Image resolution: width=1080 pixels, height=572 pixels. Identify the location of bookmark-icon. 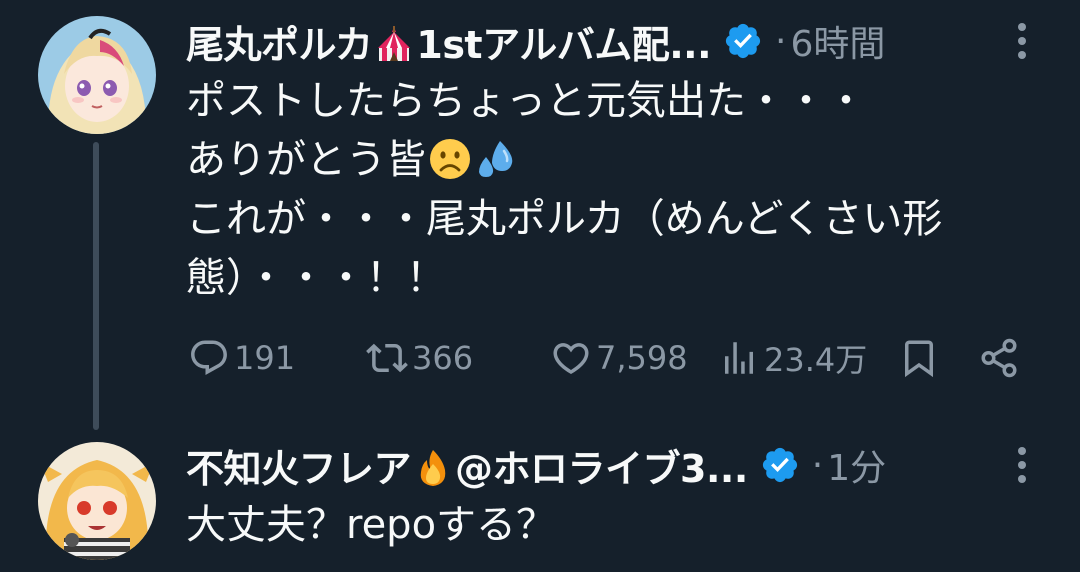
(919, 359).